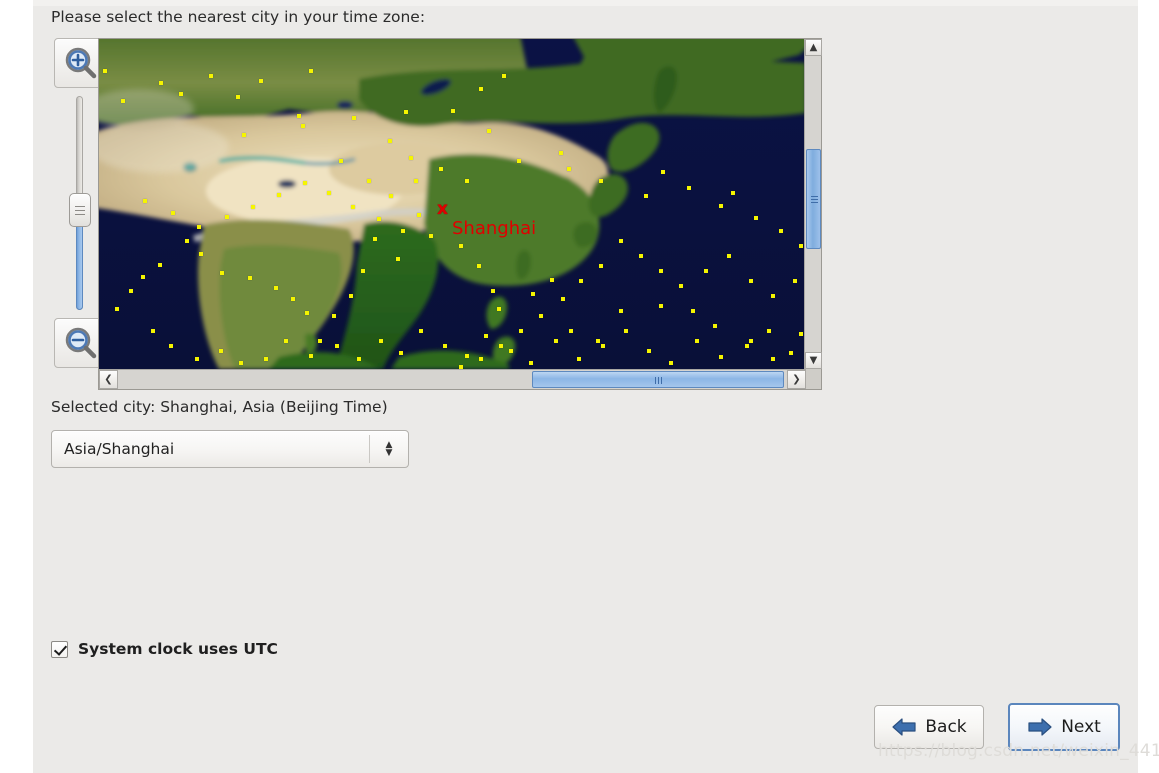 The width and height of the screenshot is (1159, 773). Describe the element at coordinates (108, 379) in the screenshot. I see `scroll-left-button: ❮` at that location.